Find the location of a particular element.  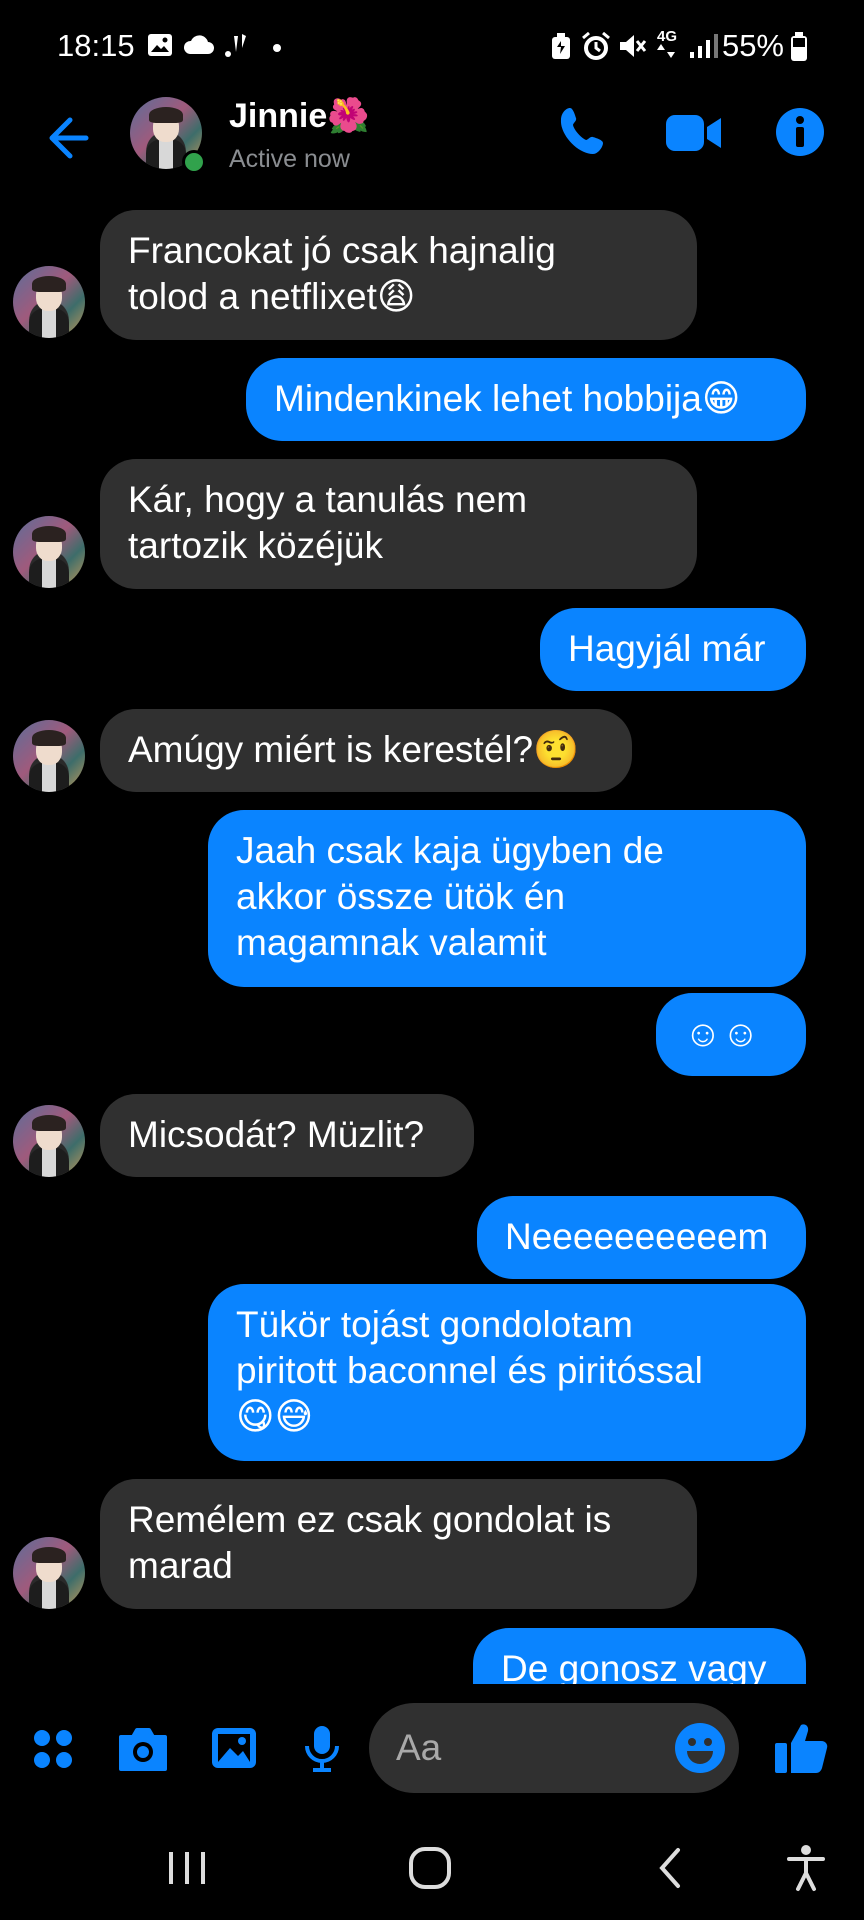

battery-icon is located at coordinates (799, 46).